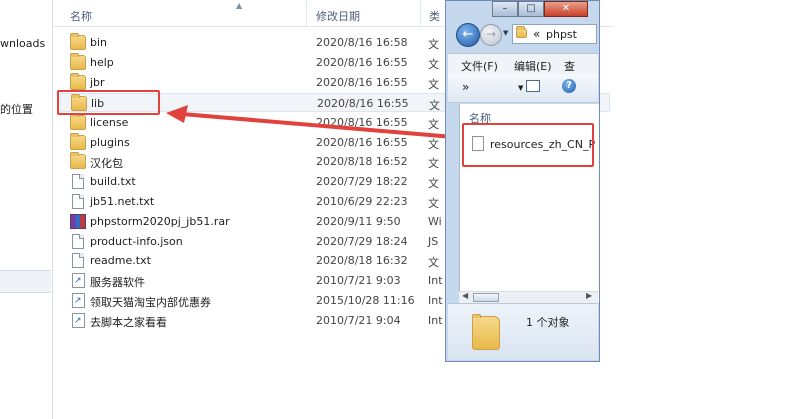 Image resolution: width=800 pixels, height=419 pixels. I want to click on column-modified-header: 修改日期, so click(338, 16).